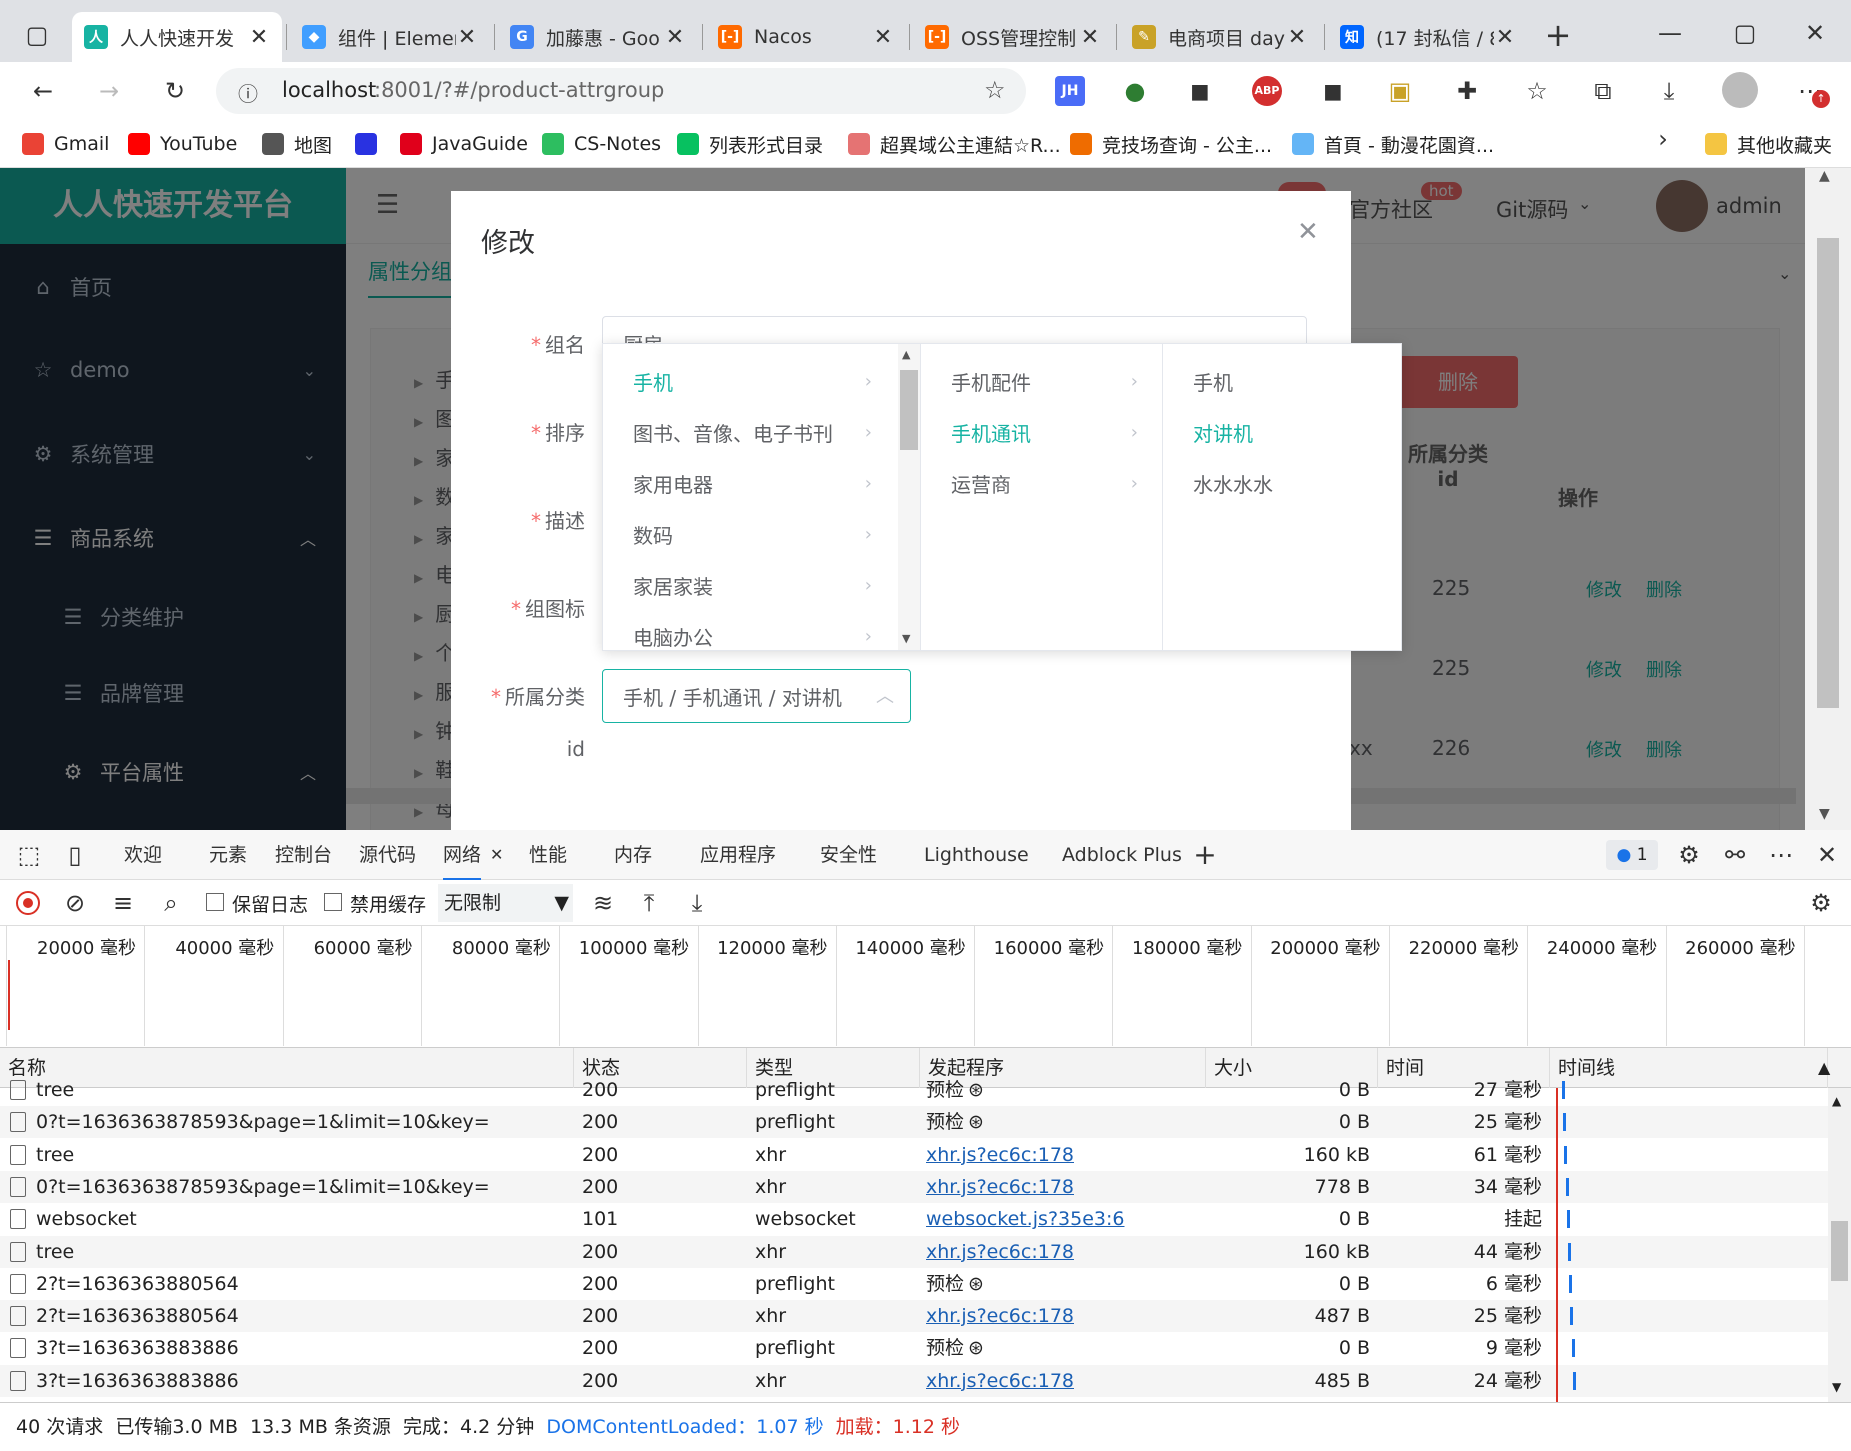 This screenshot has height=1451, width=1851. I want to click on close-icon: ✕, so click(1308, 232).